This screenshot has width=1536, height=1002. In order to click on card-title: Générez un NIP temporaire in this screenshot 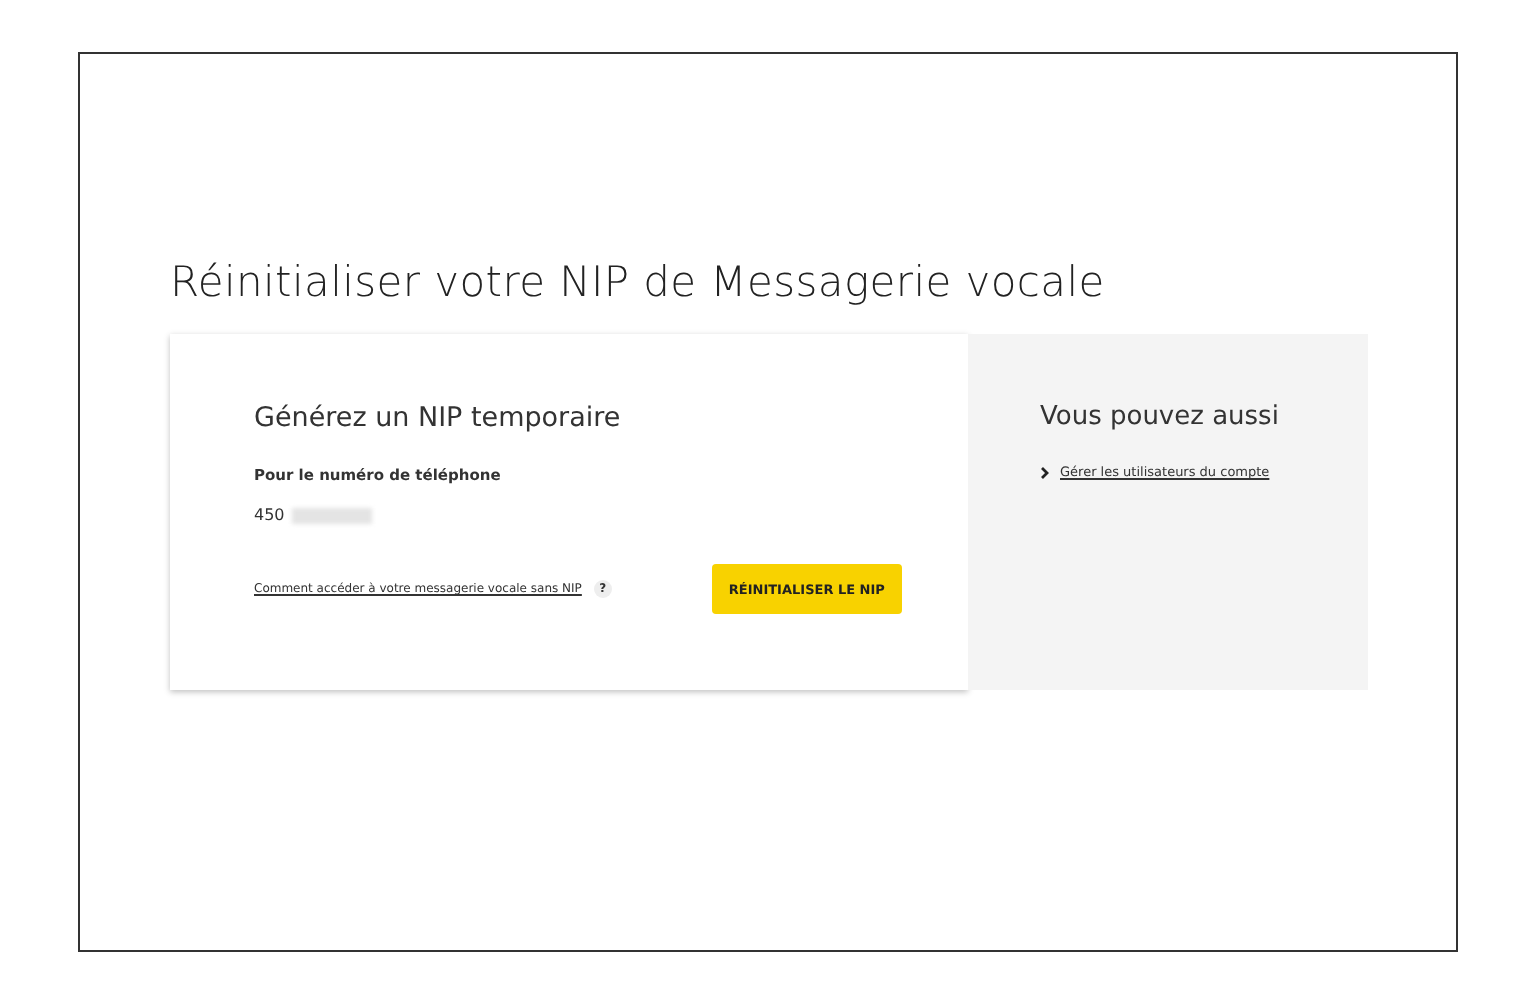, I will do `click(438, 418)`.